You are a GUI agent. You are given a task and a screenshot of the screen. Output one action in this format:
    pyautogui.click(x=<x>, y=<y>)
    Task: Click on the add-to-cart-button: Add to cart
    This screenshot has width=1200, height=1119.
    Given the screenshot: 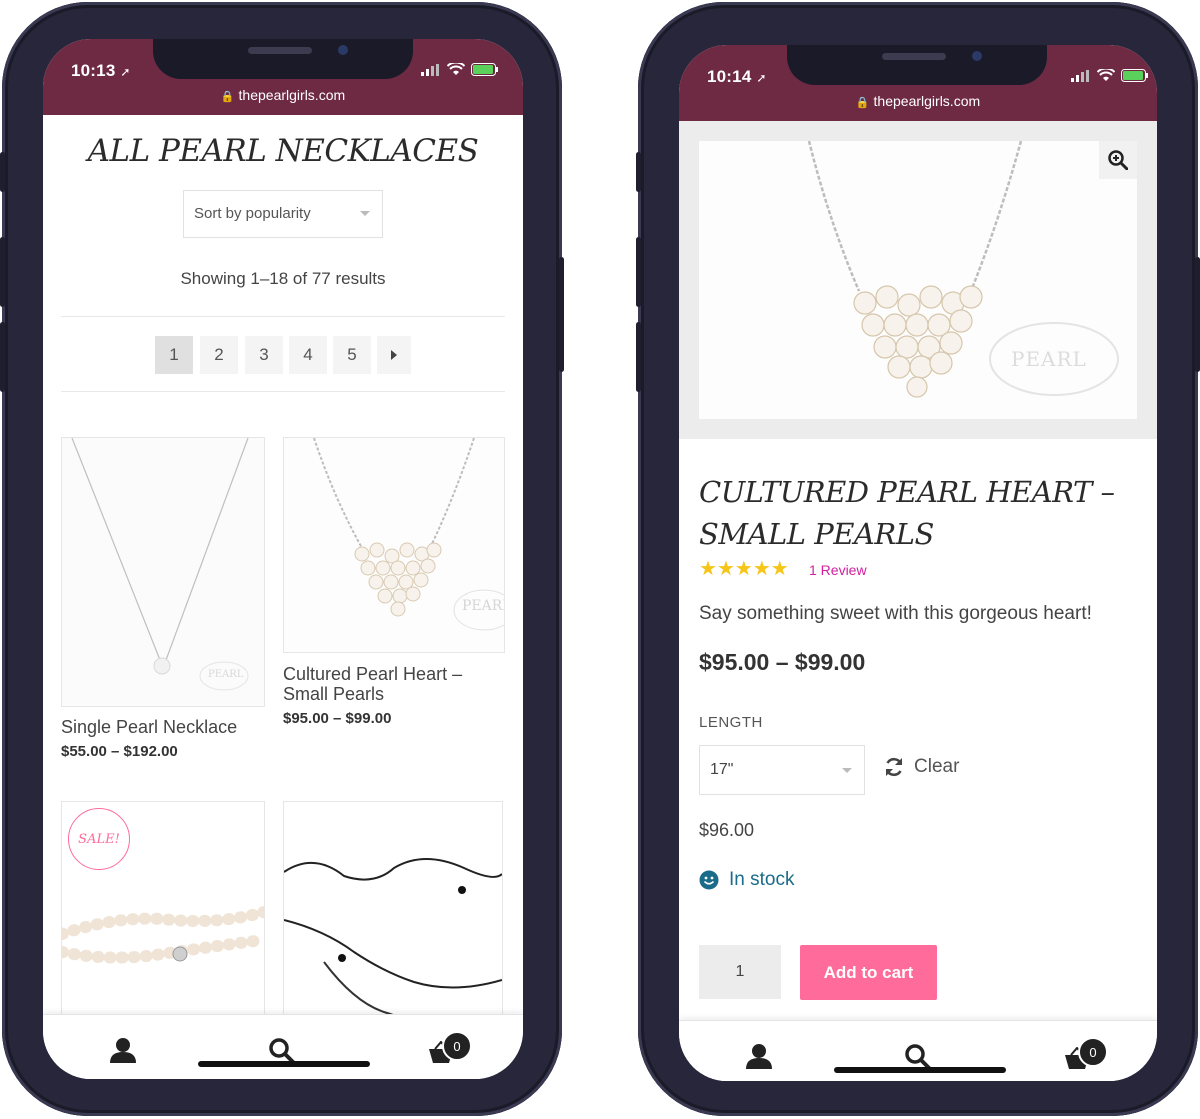 What is the action you would take?
    pyautogui.click(x=868, y=972)
    